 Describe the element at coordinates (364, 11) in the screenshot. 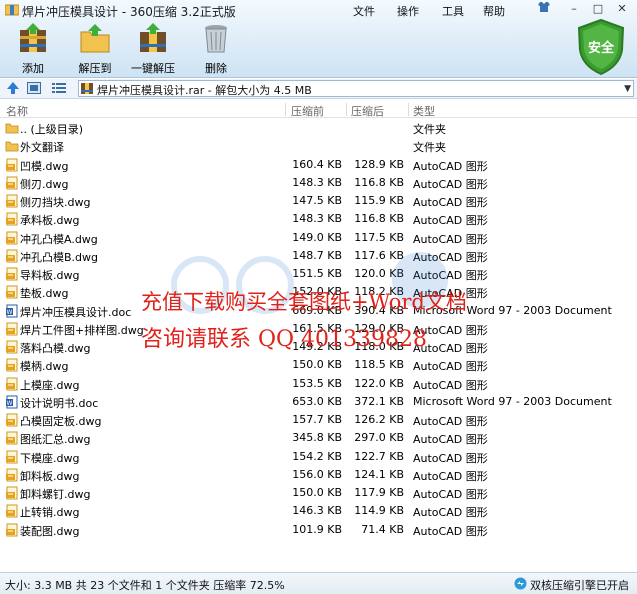

I see `menu-file: 文件` at that location.